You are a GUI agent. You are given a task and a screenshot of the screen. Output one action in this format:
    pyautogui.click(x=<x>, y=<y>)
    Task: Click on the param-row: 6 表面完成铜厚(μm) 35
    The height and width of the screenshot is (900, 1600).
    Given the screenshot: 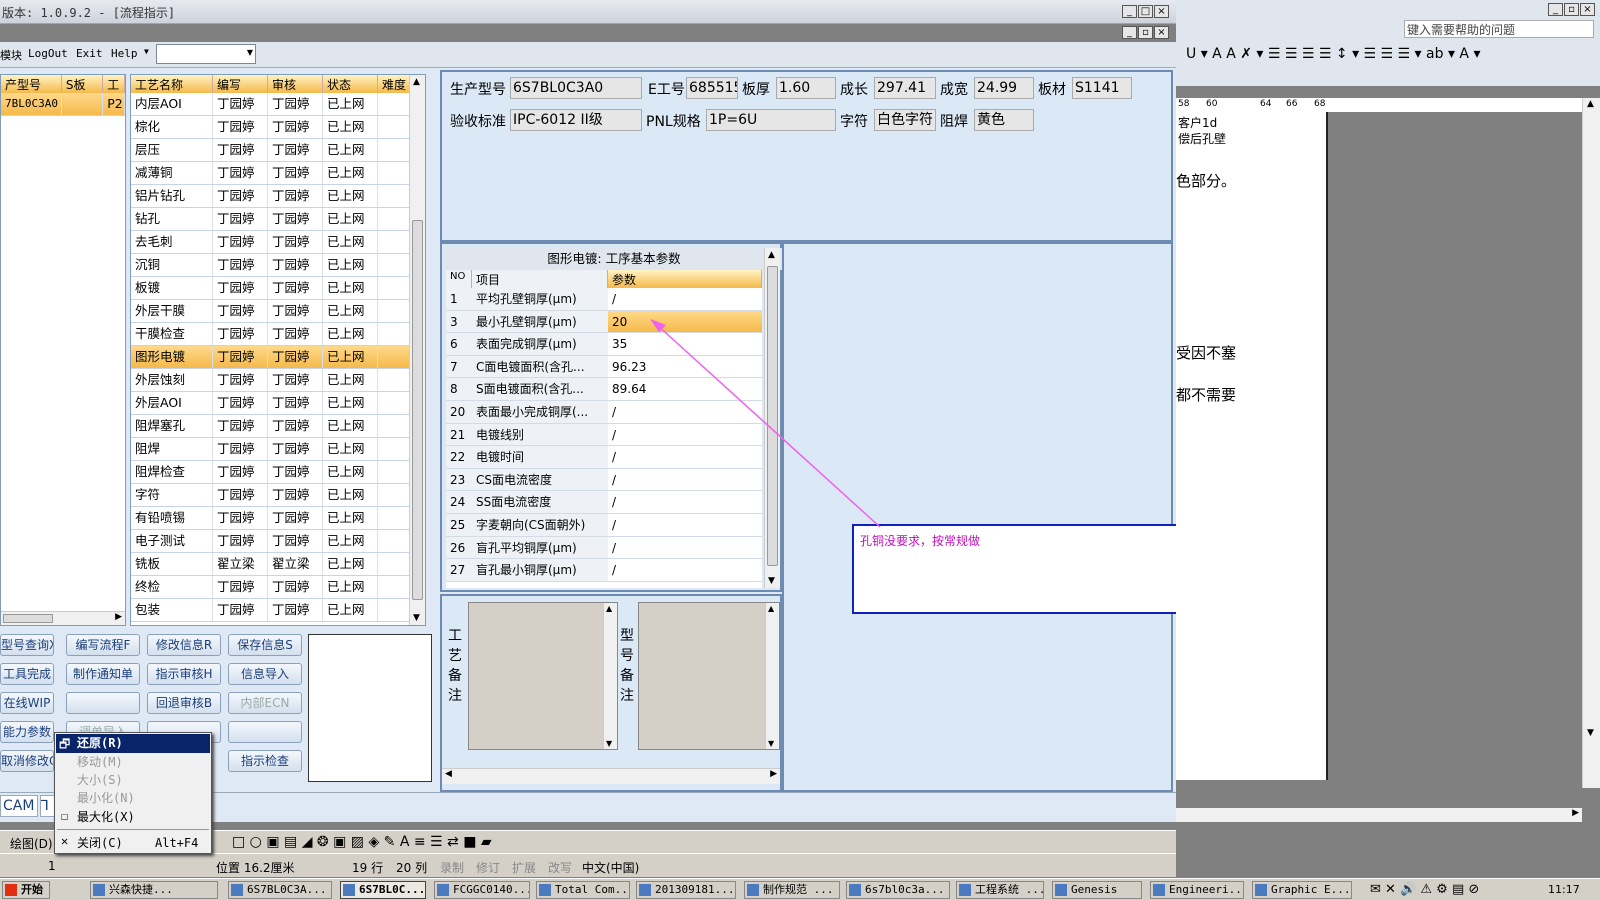 What is the action you would take?
    pyautogui.click(x=604, y=344)
    